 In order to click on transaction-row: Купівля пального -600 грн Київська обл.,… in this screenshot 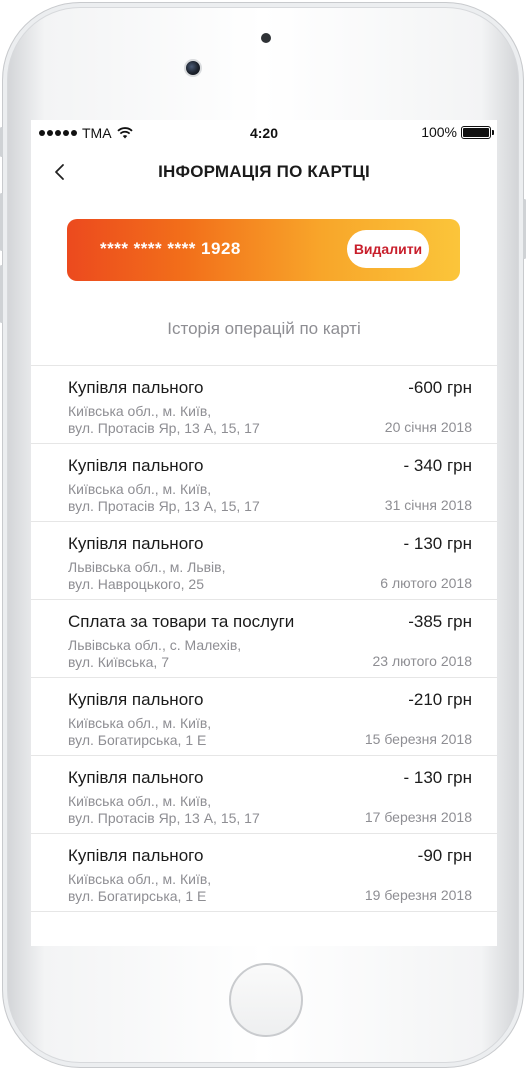, I will do `click(264, 405)`.